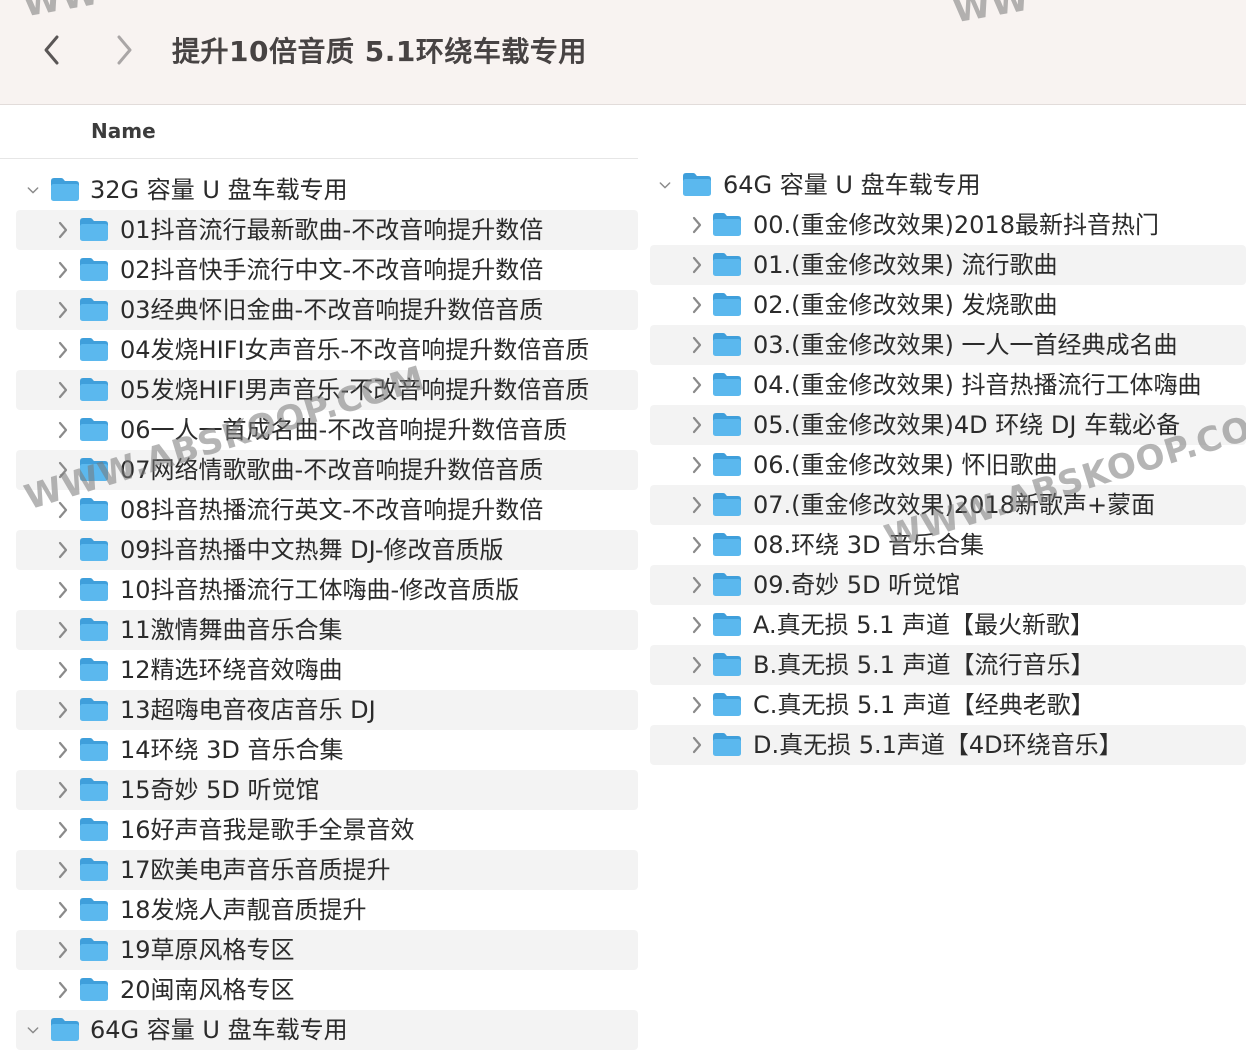  What do you see at coordinates (327, 350) in the screenshot?
I see `folder-row: 04发烧HIFI女声音乐-不改音响提升数倍音质` at bounding box center [327, 350].